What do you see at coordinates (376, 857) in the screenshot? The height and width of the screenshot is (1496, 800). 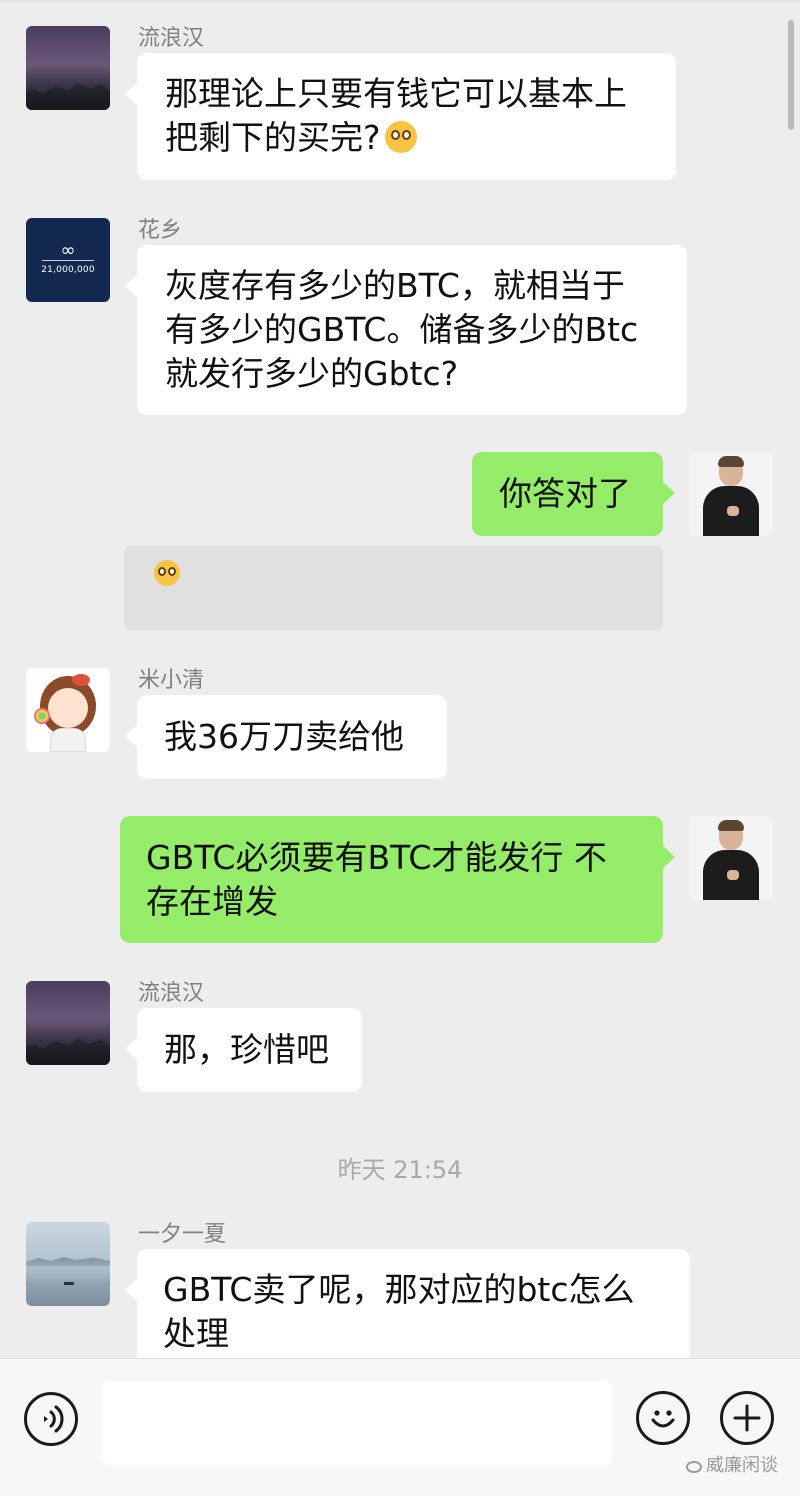 I see `message-line: GBTC必须要有BTC才能发行 不` at bounding box center [376, 857].